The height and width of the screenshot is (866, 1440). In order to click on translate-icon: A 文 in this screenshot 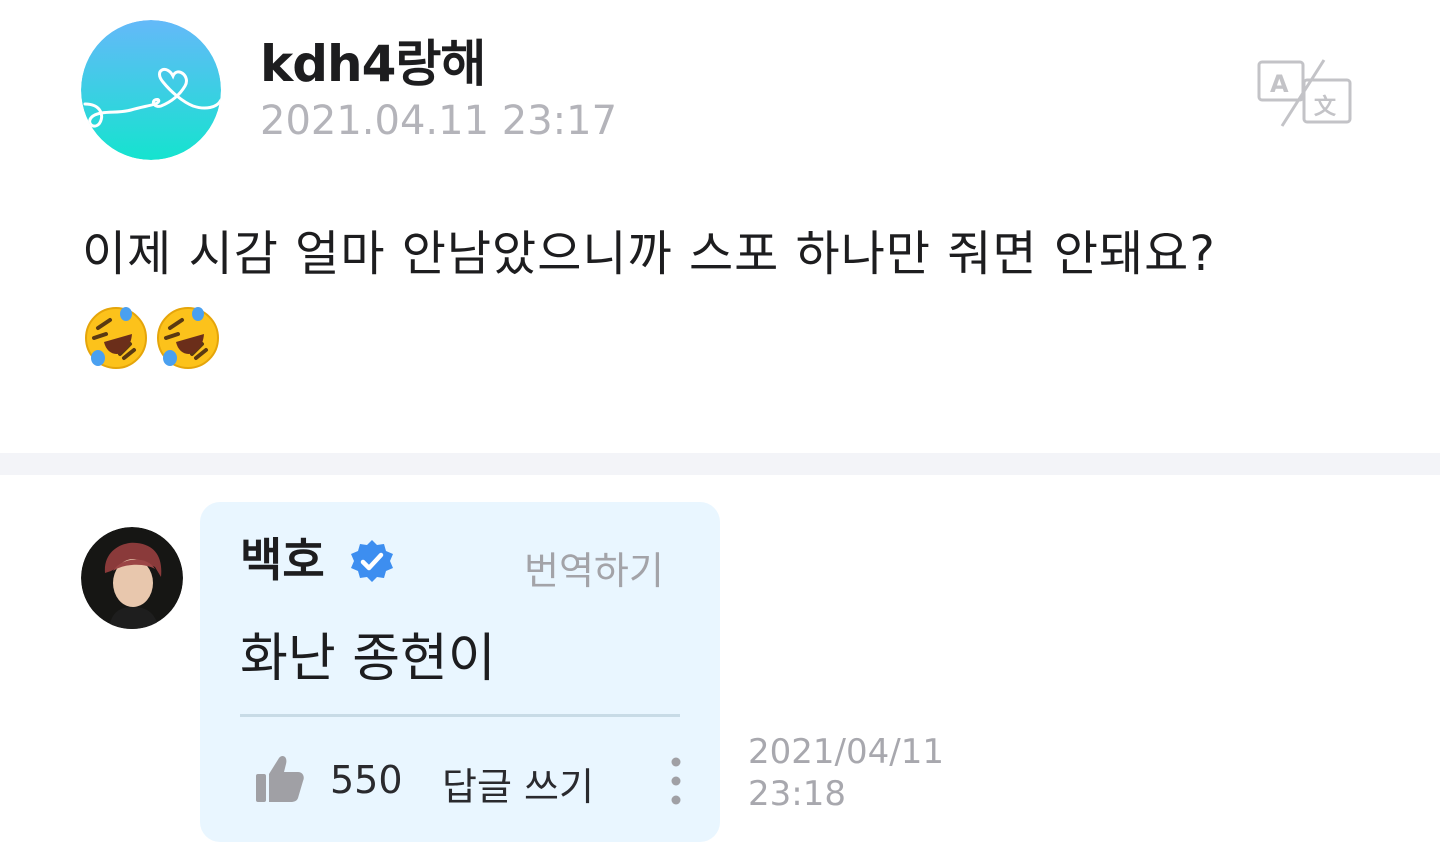, I will do `click(1305, 93)`.